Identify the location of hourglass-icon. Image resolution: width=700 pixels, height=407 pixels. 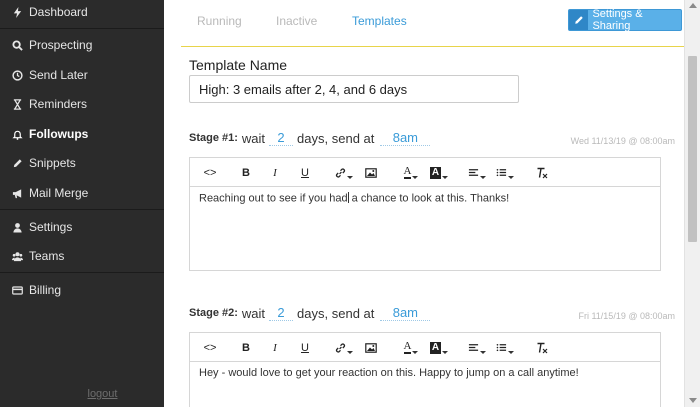
(17, 104).